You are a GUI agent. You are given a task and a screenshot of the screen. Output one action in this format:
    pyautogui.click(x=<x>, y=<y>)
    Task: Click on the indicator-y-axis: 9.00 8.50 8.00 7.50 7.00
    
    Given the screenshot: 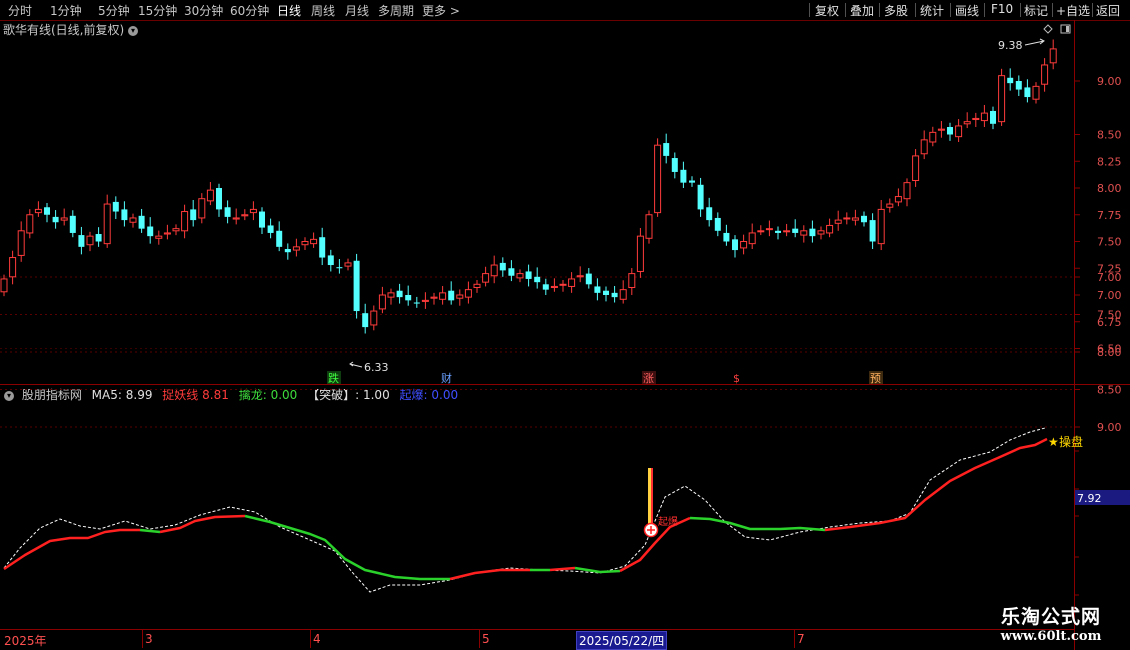 What is the action you would take?
    pyautogui.click(x=1098, y=433)
    